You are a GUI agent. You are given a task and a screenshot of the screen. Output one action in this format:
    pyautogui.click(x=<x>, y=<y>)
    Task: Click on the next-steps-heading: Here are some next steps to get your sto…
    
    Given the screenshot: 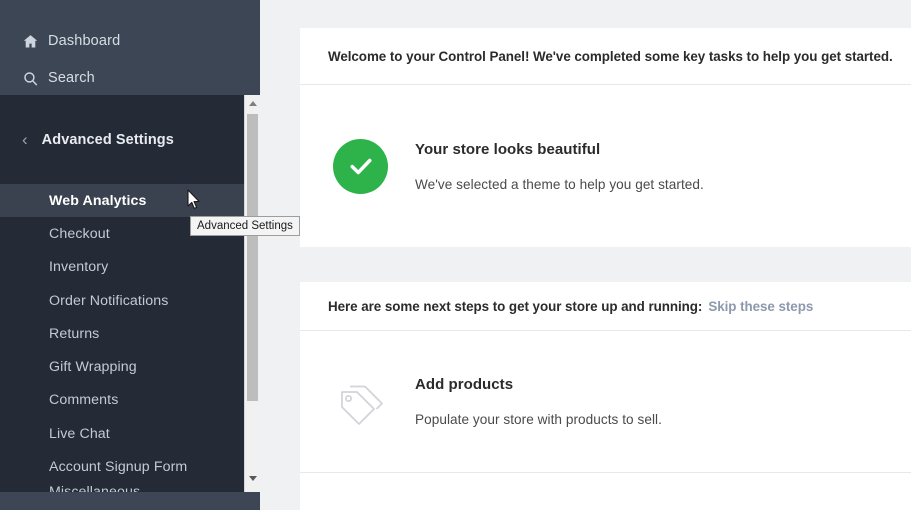 What is the action you would take?
    pyautogui.click(x=515, y=306)
    